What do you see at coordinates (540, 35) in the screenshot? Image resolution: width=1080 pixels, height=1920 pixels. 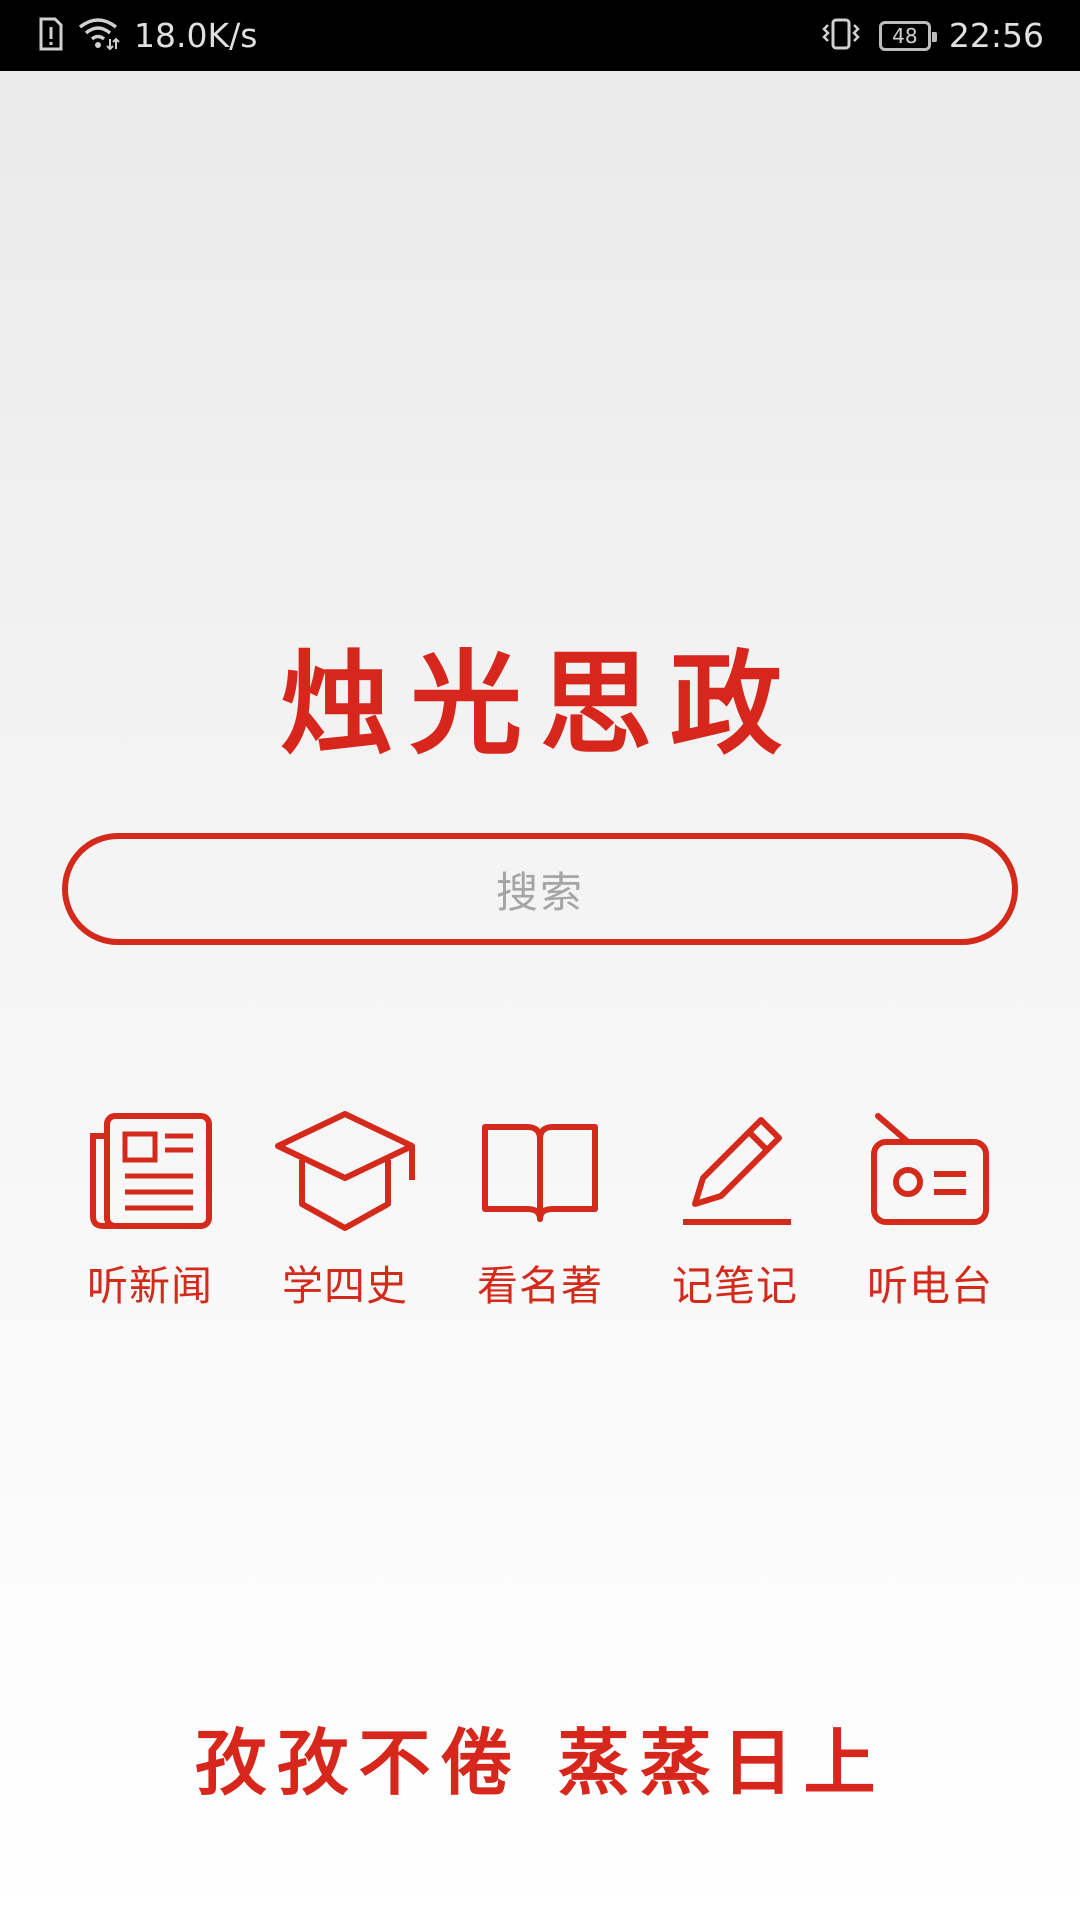 I see `status-bar: 18.0K/s 48 22:56` at bounding box center [540, 35].